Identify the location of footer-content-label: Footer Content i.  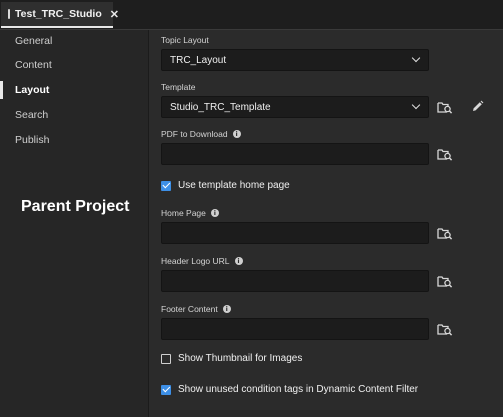
(196, 309).